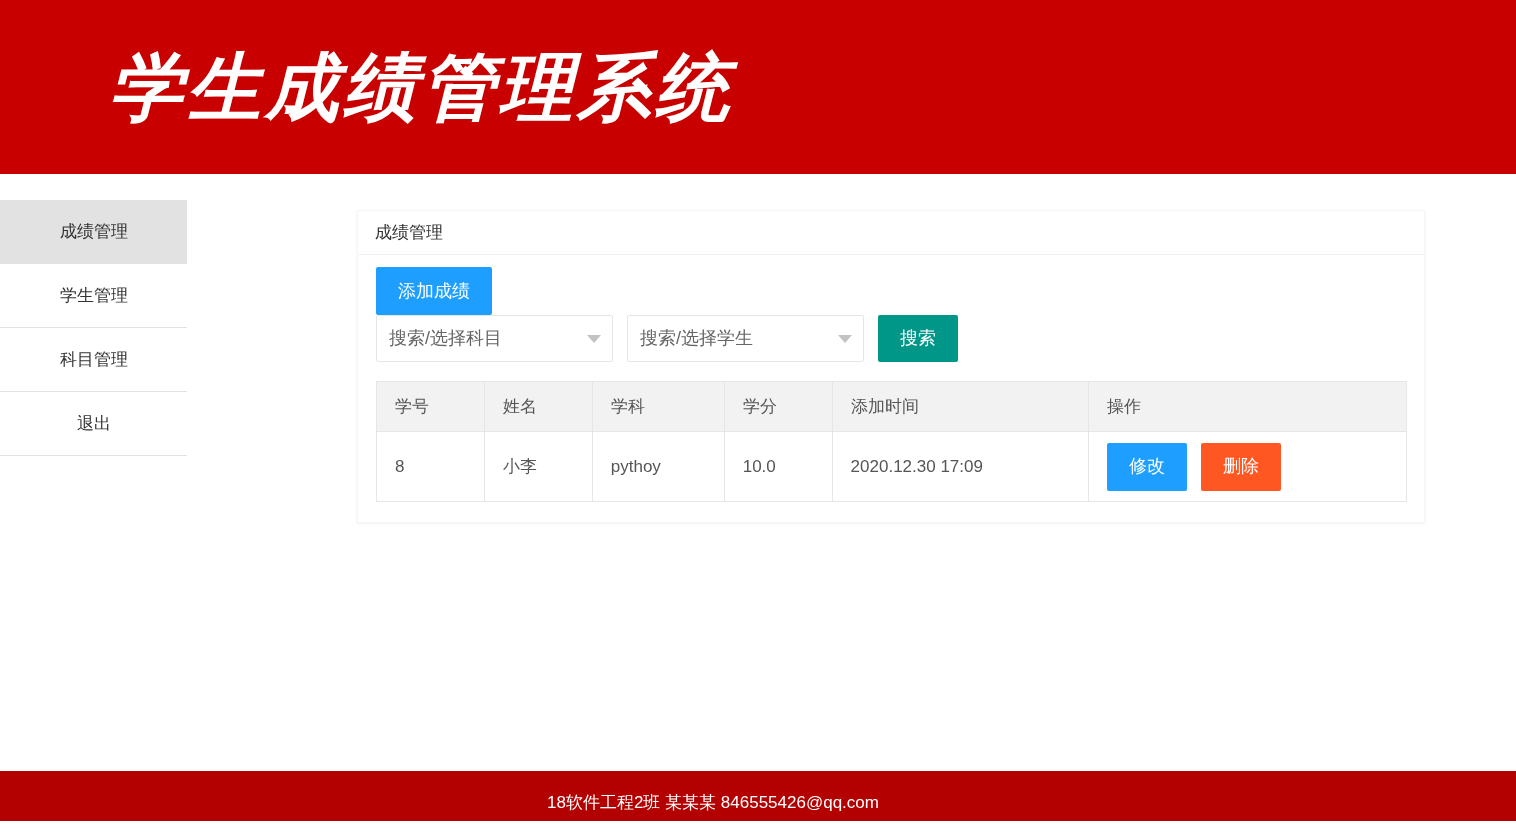  What do you see at coordinates (430, 466) in the screenshot?
I see `table-cell: 8` at bounding box center [430, 466].